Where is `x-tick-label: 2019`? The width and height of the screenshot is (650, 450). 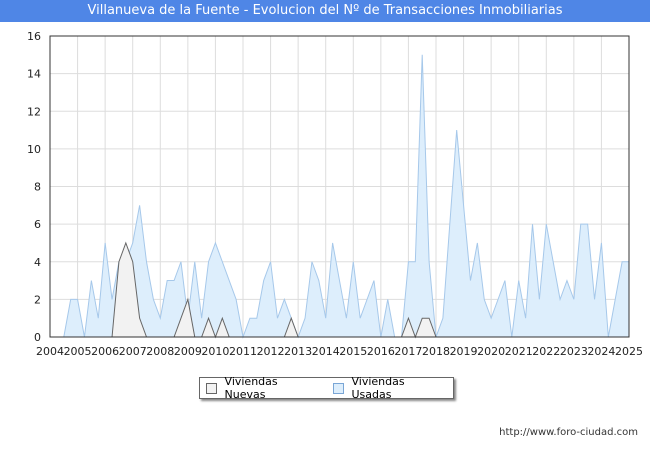 x-tick-label: 2019 is located at coordinates (464, 351).